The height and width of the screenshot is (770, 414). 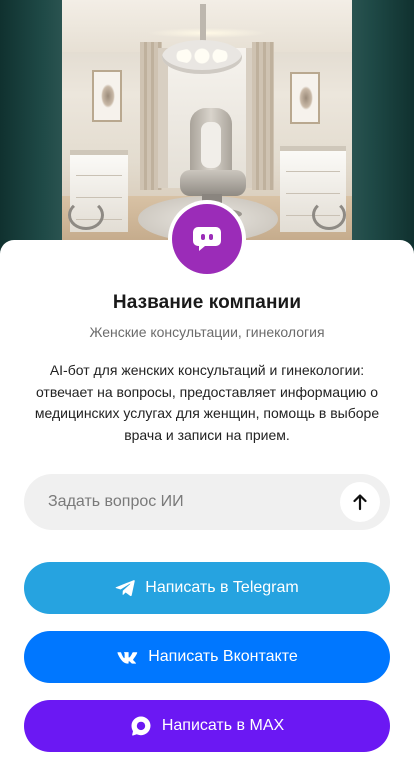 What do you see at coordinates (207, 302) in the screenshot?
I see `company-name: Название компании` at bounding box center [207, 302].